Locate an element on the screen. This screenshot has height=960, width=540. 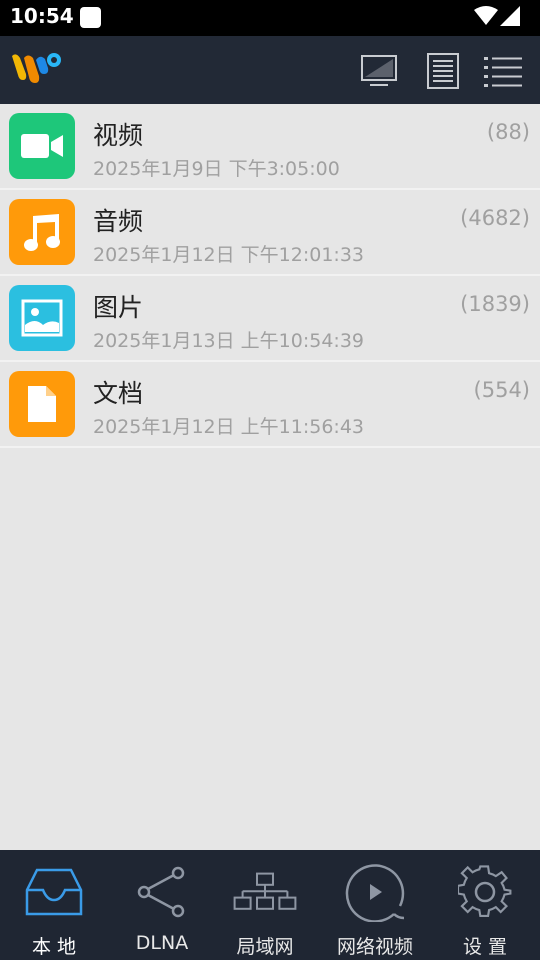
wifi-icon is located at coordinates (486, 15).